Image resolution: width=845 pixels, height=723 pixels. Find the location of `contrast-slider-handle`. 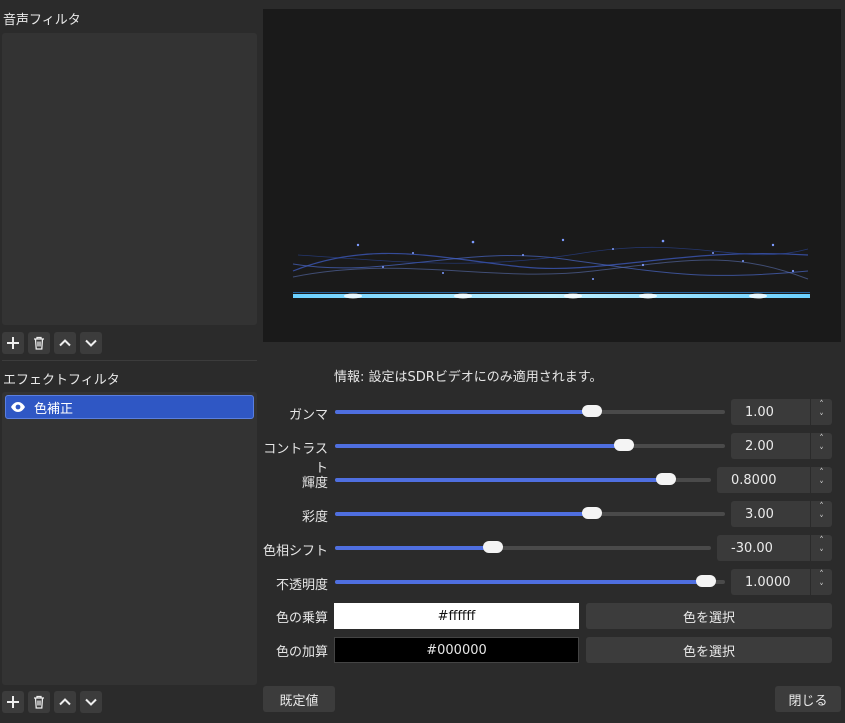

contrast-slider-handle is located at coordinates (623, 445).